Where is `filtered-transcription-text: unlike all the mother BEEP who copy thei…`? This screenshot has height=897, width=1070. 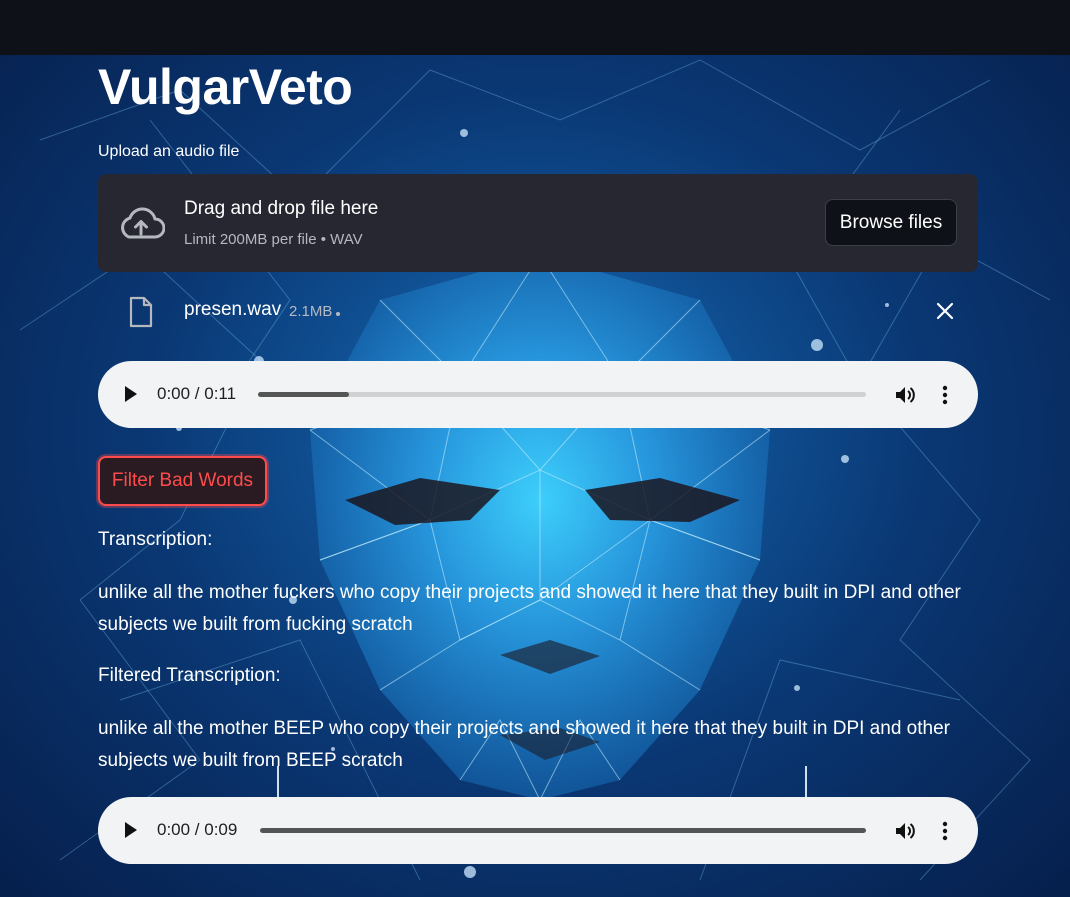
filtered-transcription-text: unlike all the mother BEEP who copy thei… is located at coordinates (524, 744).